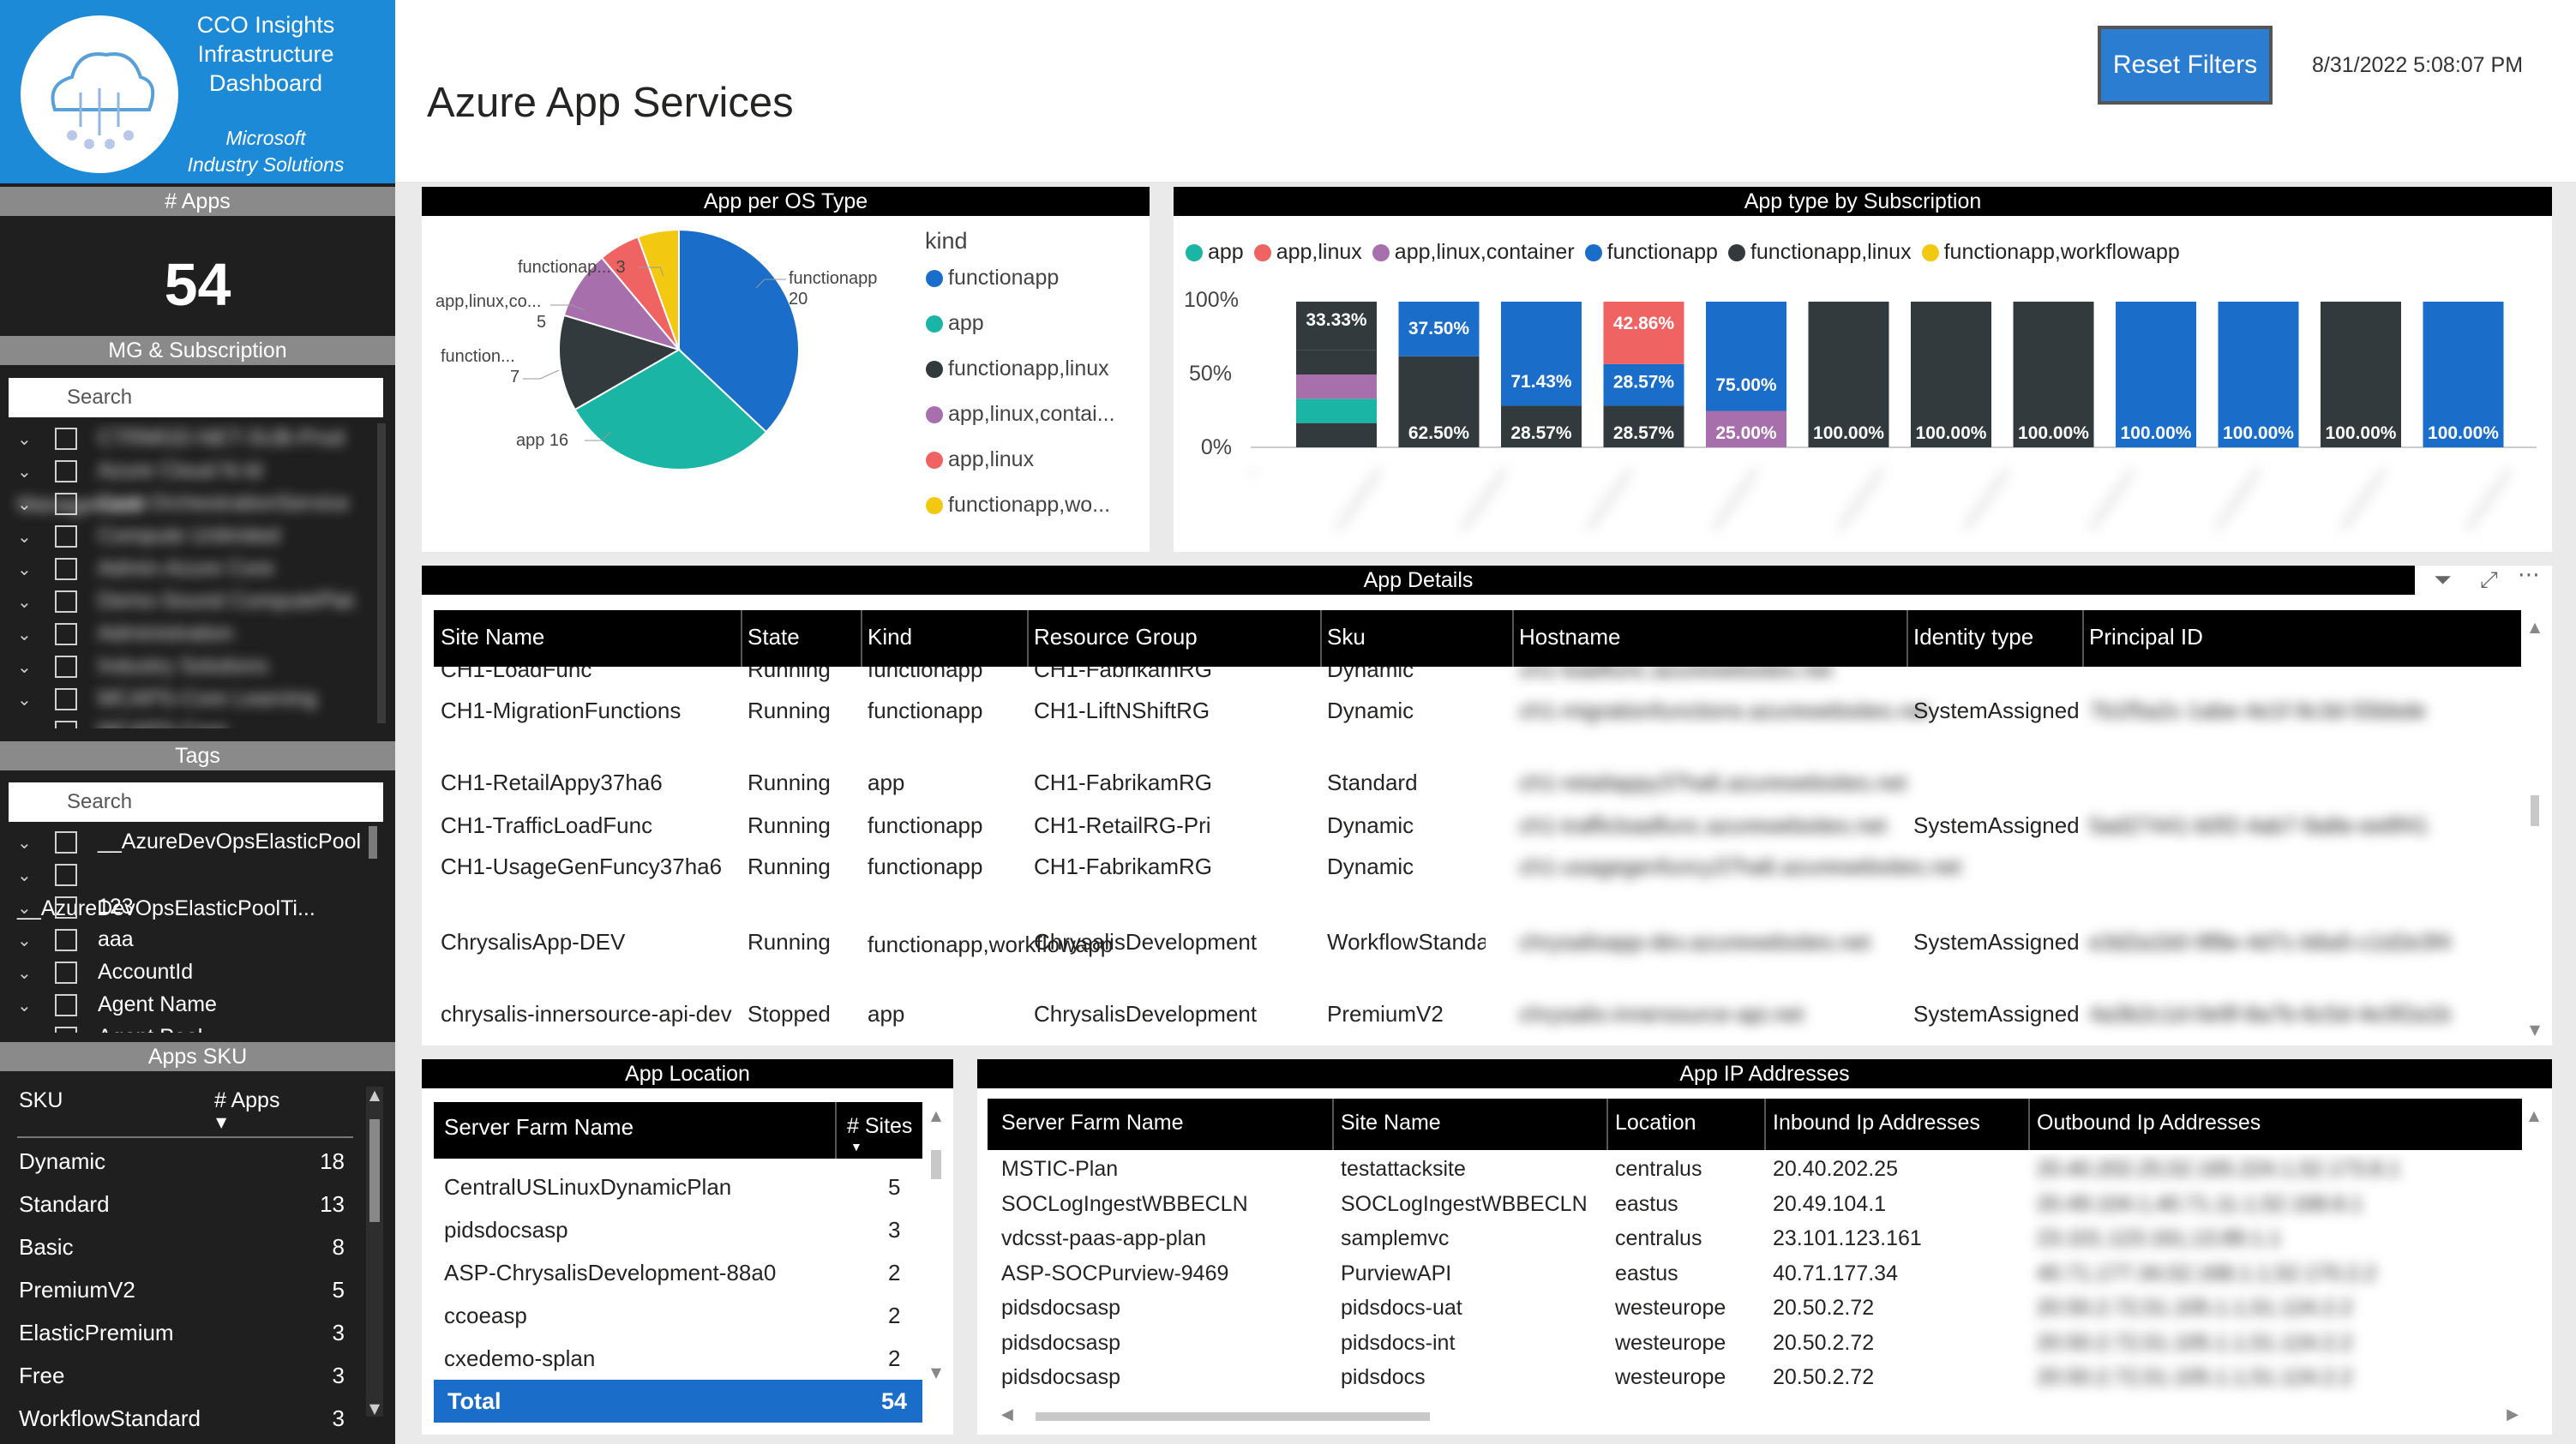  Describe the element at coordinates (1037, 288) in the screenshot. I see `pie-legend-item: functionapp` at that location.